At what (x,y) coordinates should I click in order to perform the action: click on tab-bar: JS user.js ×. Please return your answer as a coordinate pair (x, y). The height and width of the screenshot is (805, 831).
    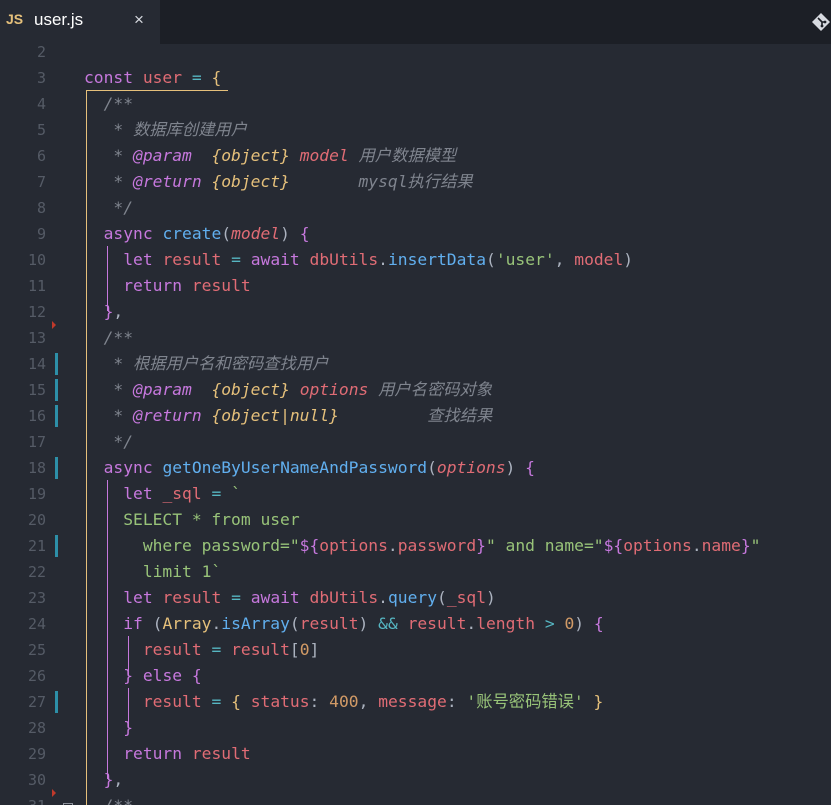
    Looking at the image, I should click on (415, 22).